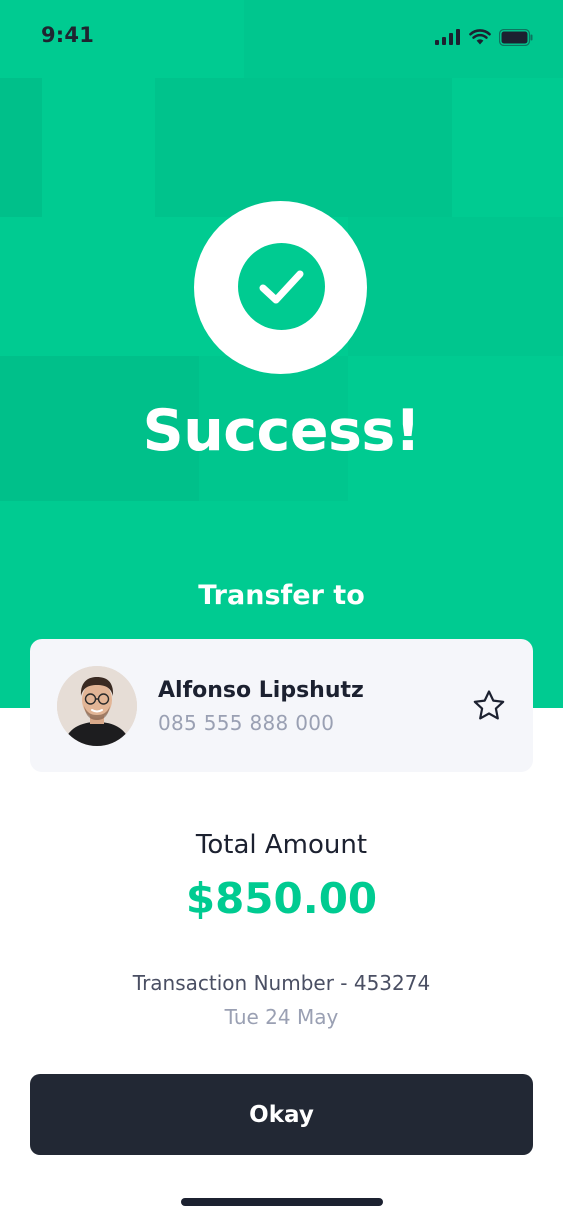 The width and height of the screenshot is (563, 1218). What do you see at coordinates (447, 37) in the screenshot?
I see `signal-icon` at bounding box center [447, 37].